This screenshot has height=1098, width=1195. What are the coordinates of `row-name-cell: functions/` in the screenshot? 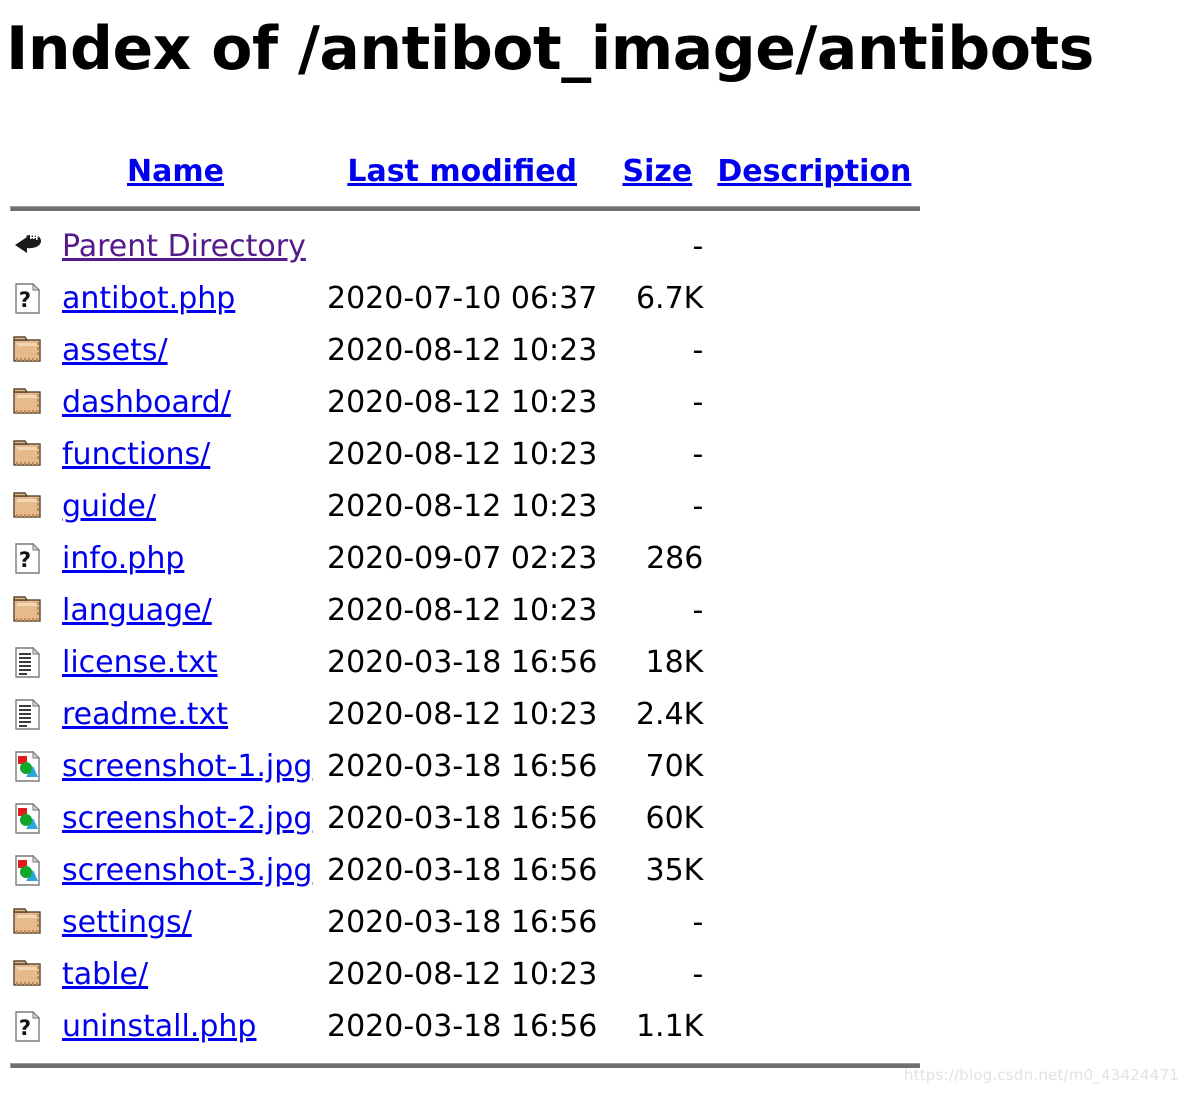 It's located at (189, 455).